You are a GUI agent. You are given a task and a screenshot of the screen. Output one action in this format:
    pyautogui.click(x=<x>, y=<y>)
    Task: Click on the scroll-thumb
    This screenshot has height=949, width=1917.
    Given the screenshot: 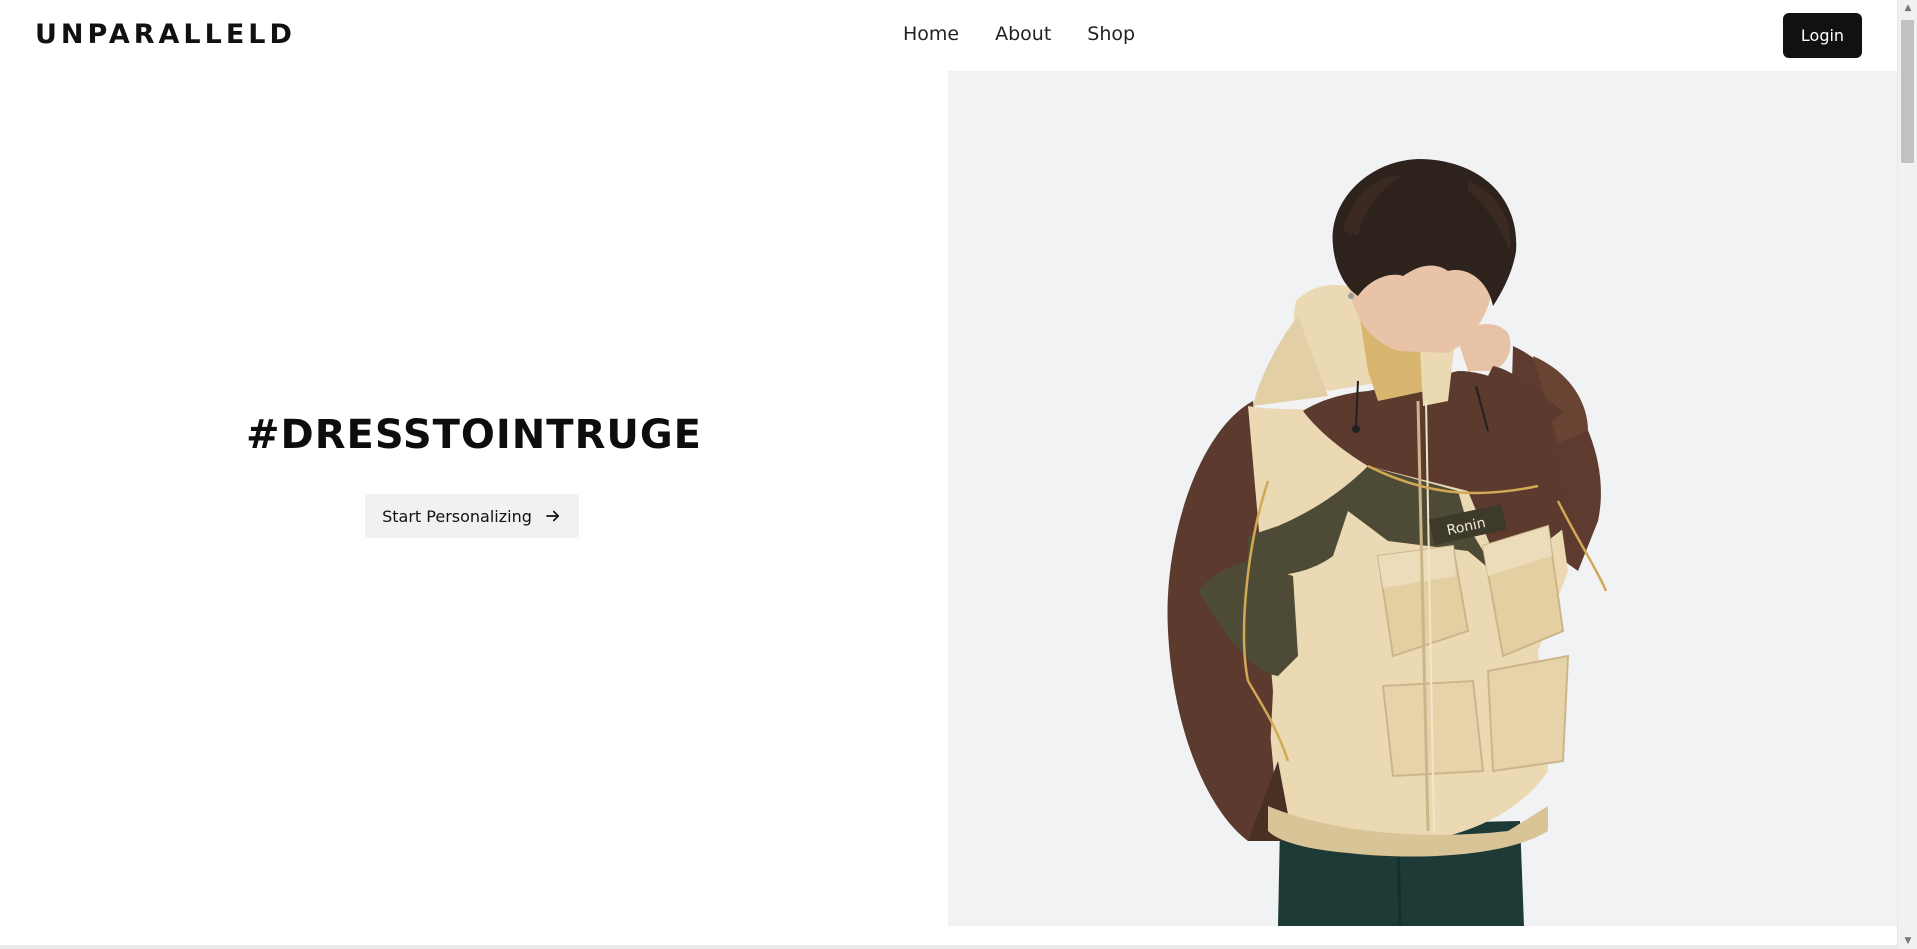 What is the action you would take?
    pyautogui.click(x=1907, y=91)
    